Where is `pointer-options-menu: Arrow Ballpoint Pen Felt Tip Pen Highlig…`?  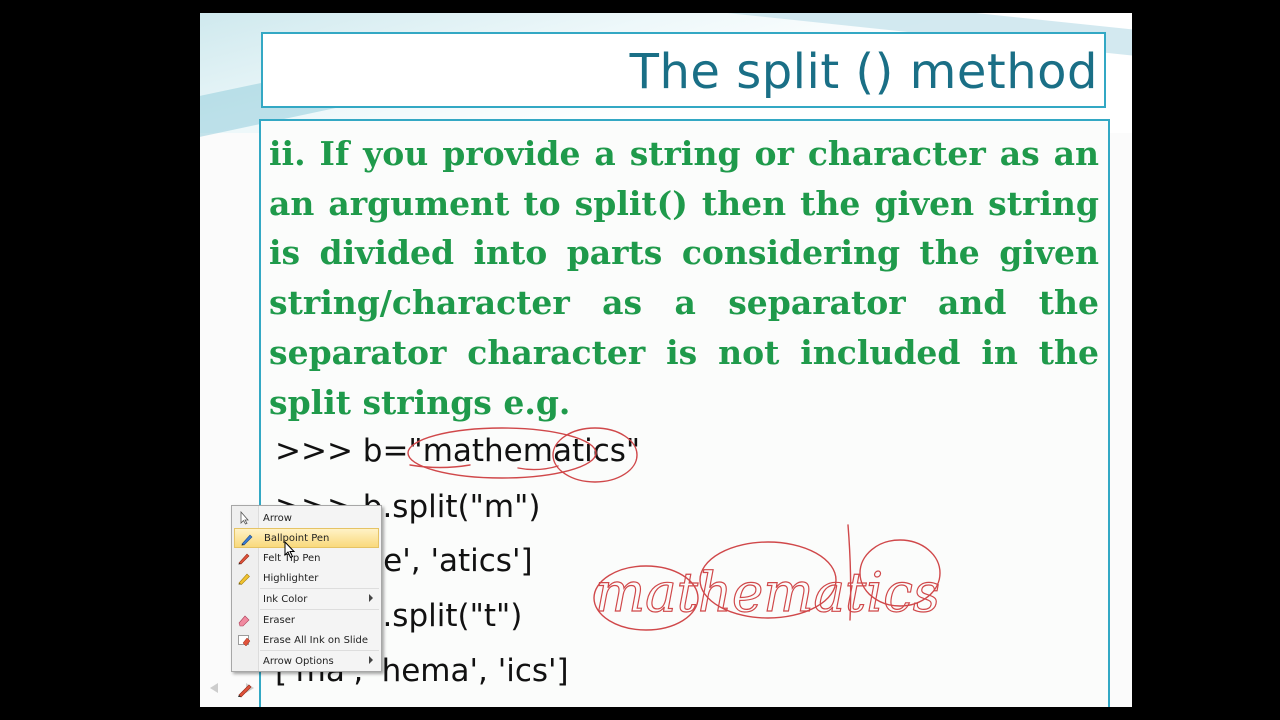 pointer-options-menu: Arrow Ballpoint Pen Felt Tip Pen Highlig… is located at coordinates (306, 588).